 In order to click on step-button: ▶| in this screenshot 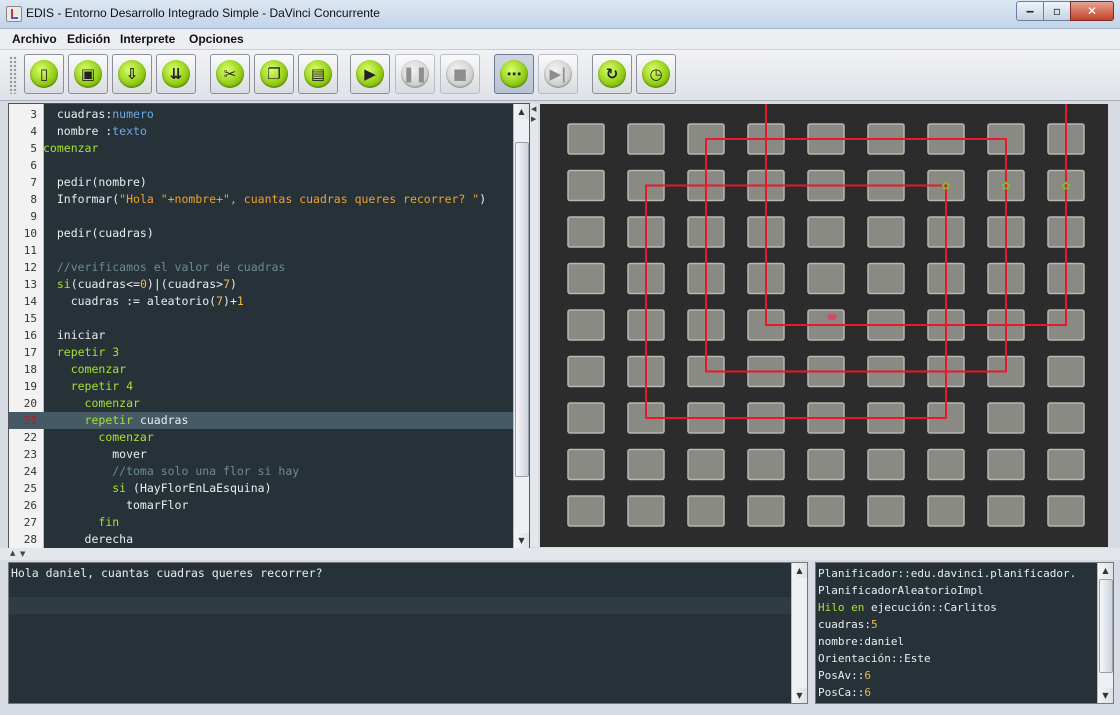, I will do `click(558, 74)`.